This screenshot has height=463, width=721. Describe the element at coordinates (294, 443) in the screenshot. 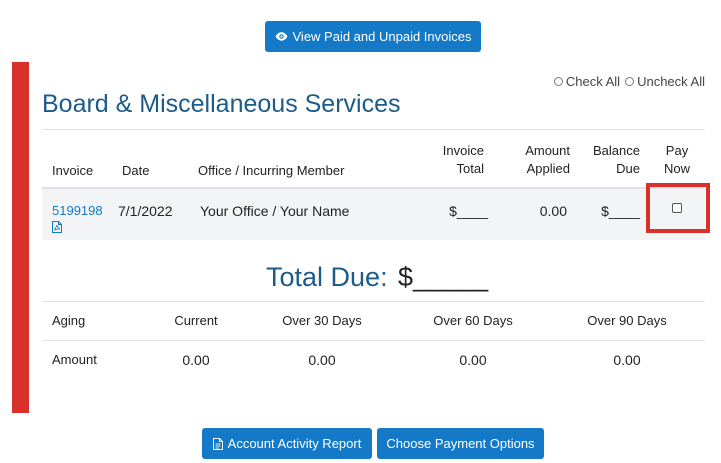

I see `account-activity-label: Account Activity Report` at that location.